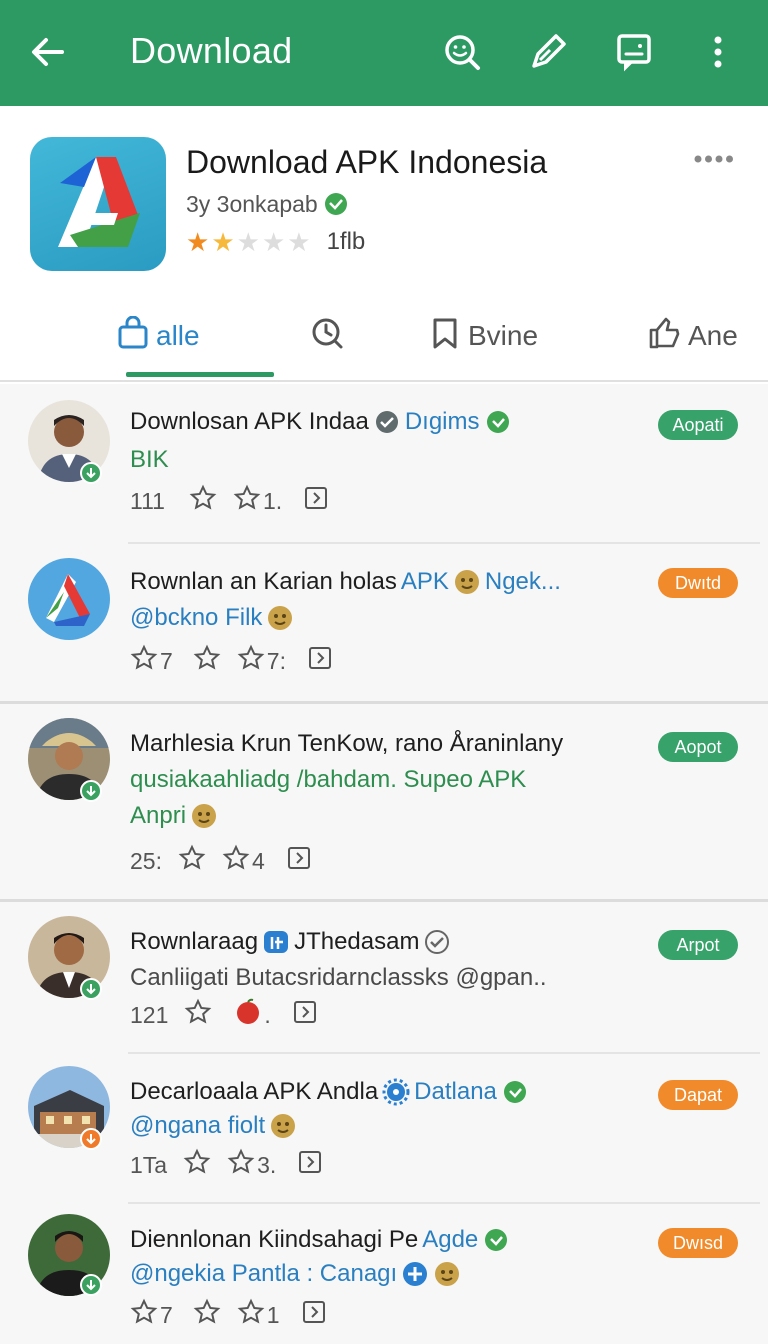 The height and width of the screenshot is (1344, 768). What do you see at coordinates (69, 599) in the screenshot?
I see `avatar` at bounding box center [69, 599].